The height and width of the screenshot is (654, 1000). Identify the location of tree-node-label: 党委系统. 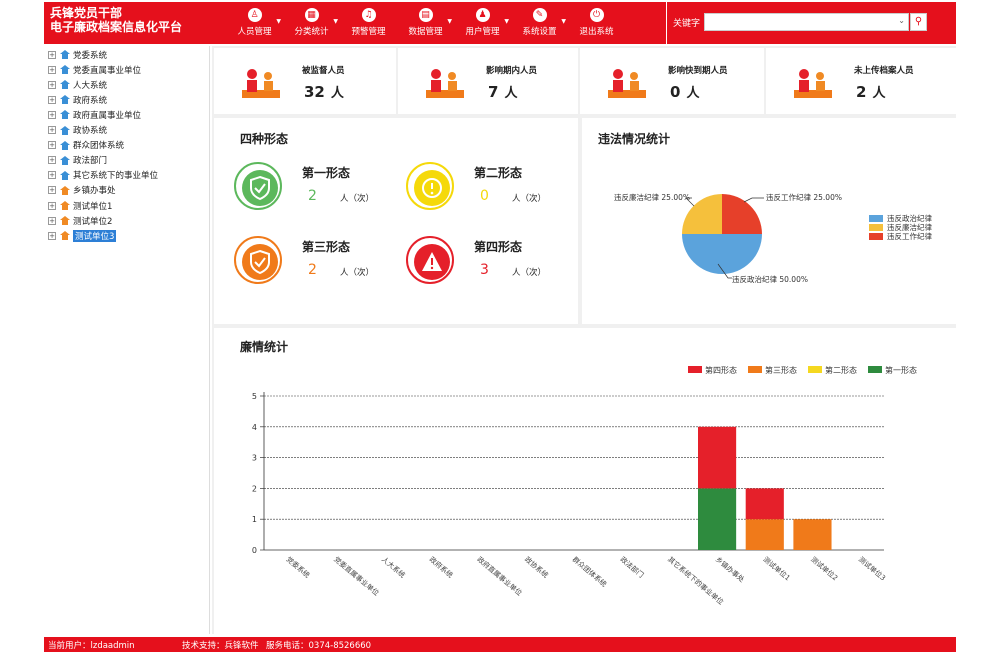
(90, 55).